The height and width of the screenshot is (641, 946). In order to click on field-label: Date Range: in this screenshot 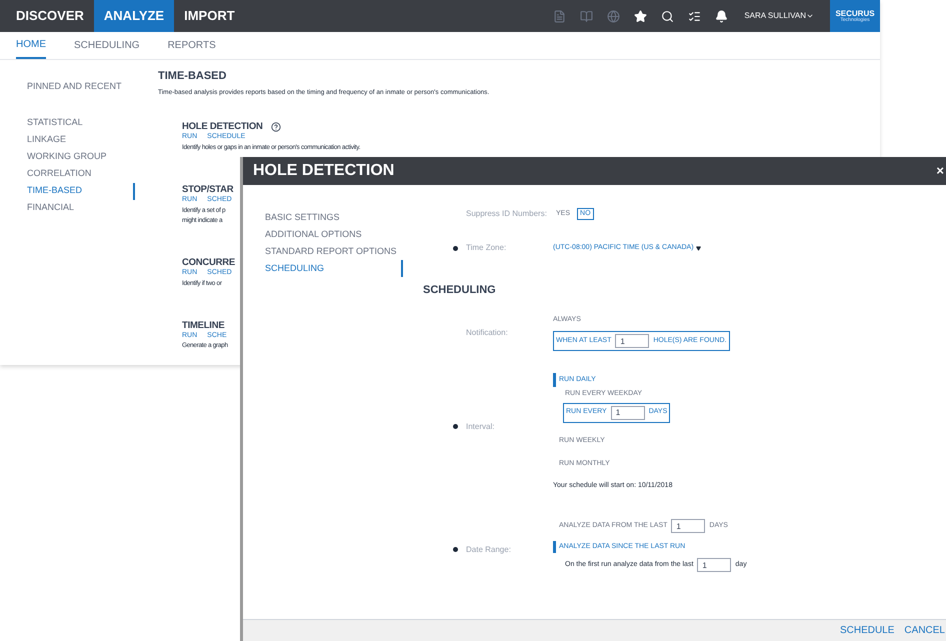, I will do `click(488, 550)`.